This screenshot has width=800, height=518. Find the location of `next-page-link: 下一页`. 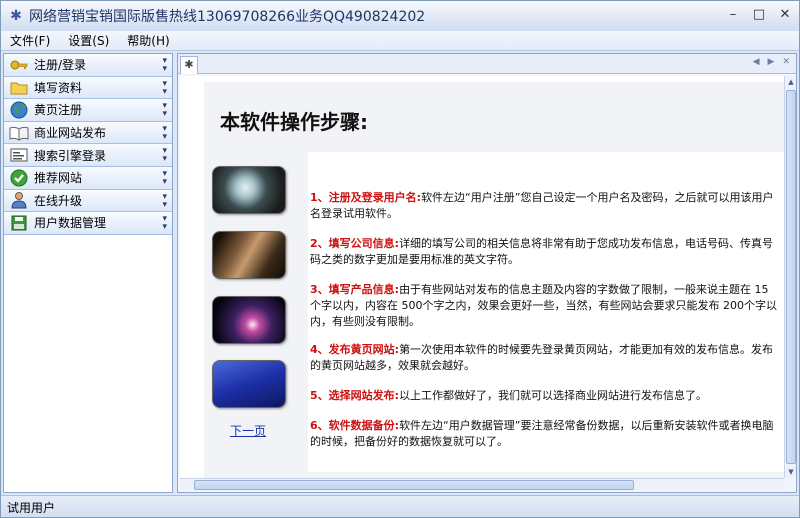

next-page-link: 下一页 is located at coordinates (248, 430).